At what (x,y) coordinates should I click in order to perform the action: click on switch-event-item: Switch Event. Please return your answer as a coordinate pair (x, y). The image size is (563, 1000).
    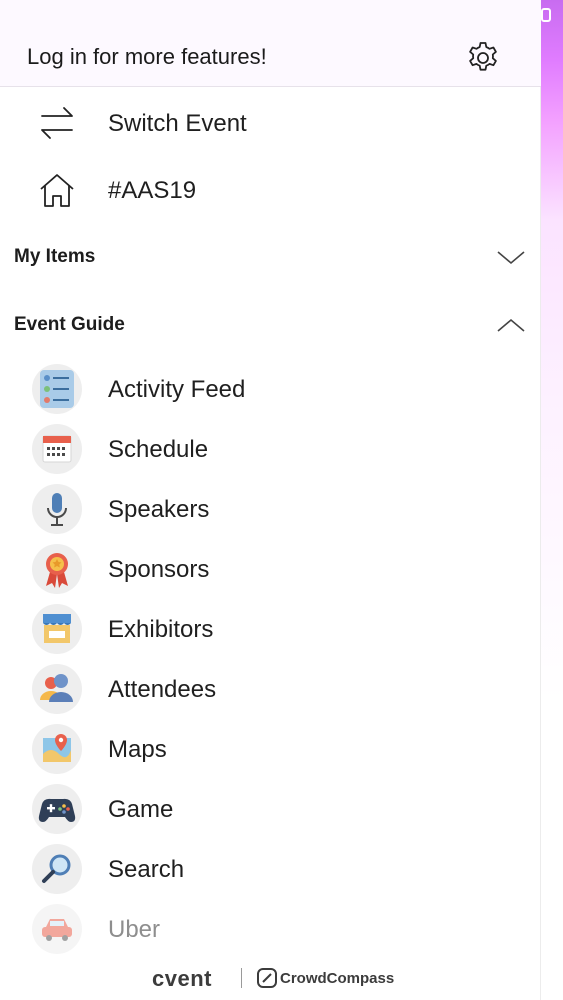
    Looking at the image, I should click on (270, 122).